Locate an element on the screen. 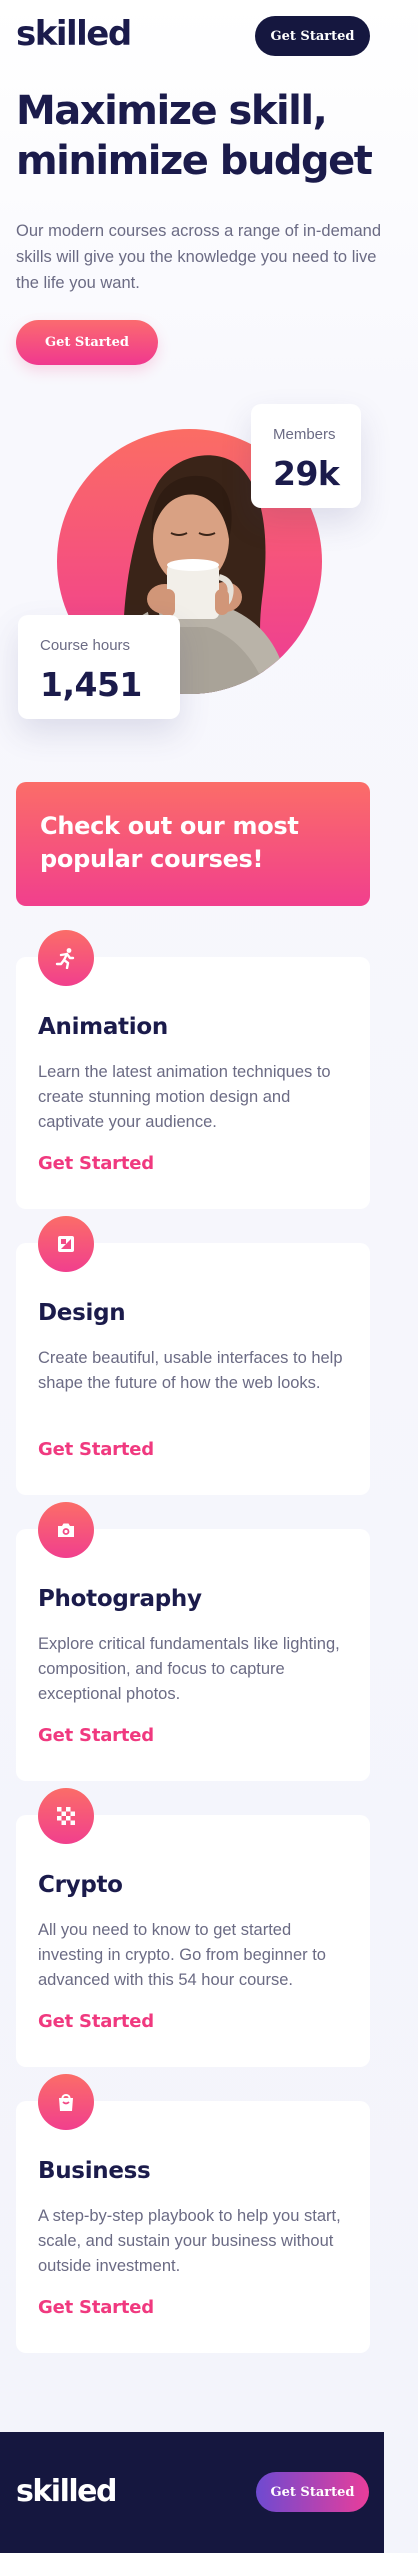  footer-get-started-button: Get Started is located at coordinates (312, 2492).